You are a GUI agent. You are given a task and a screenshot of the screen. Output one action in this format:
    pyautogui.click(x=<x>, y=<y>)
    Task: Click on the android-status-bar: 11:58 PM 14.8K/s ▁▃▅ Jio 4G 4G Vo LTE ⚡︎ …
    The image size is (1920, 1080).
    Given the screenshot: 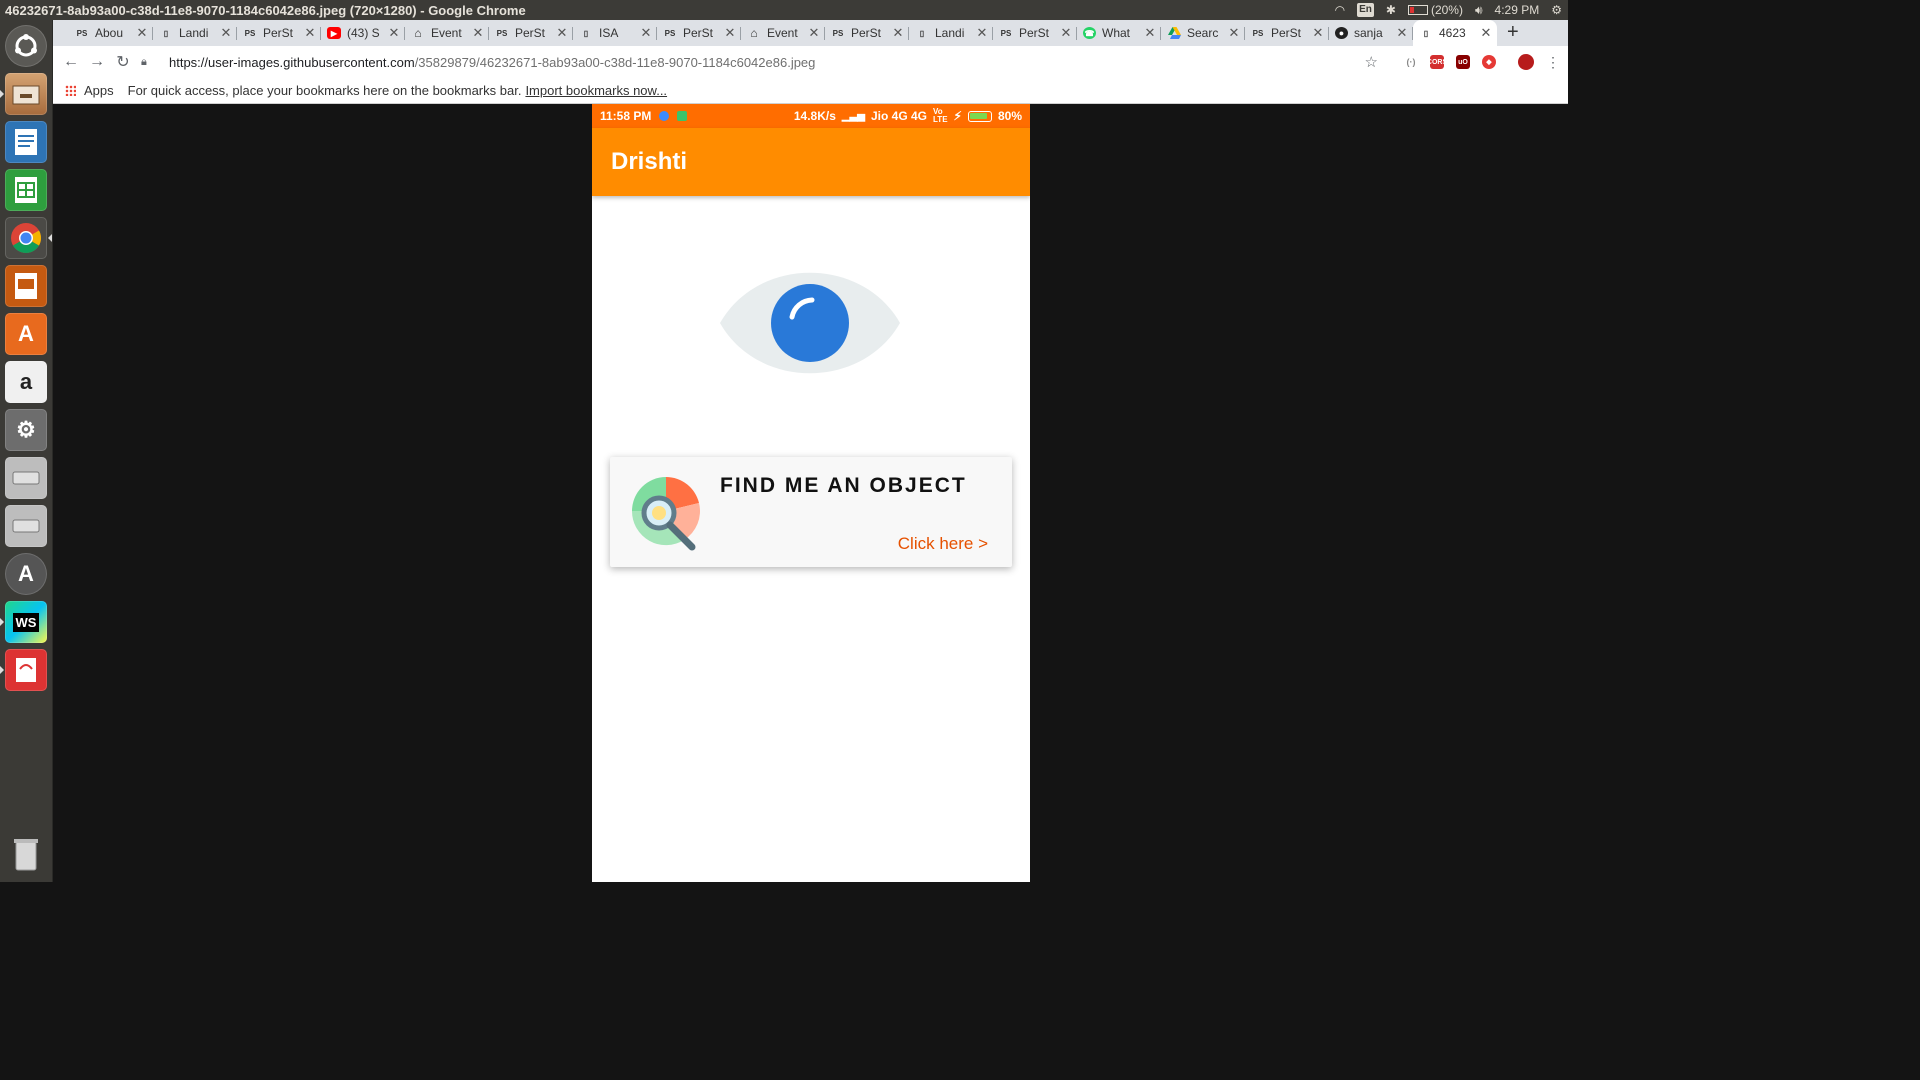 What is the action you would take?
    pyautogui.click(x=811, y=116)
    